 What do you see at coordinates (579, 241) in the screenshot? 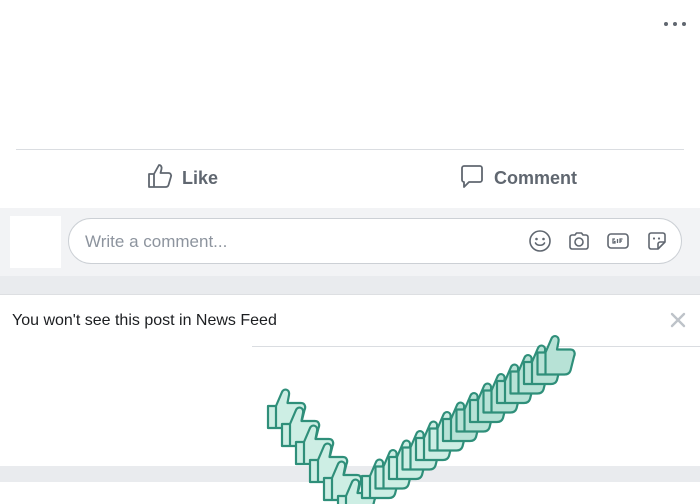
I see `camera-icon` at bounding box center [579, 241].